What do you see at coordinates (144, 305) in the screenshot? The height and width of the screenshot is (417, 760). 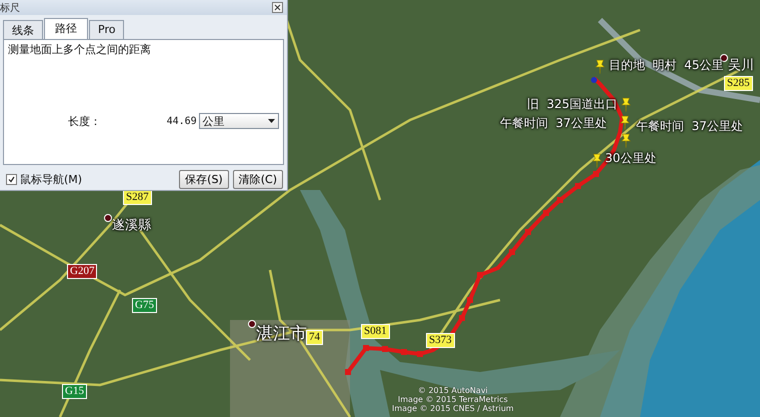 I see `road-shield: G75` at bounding box center [144, 305].